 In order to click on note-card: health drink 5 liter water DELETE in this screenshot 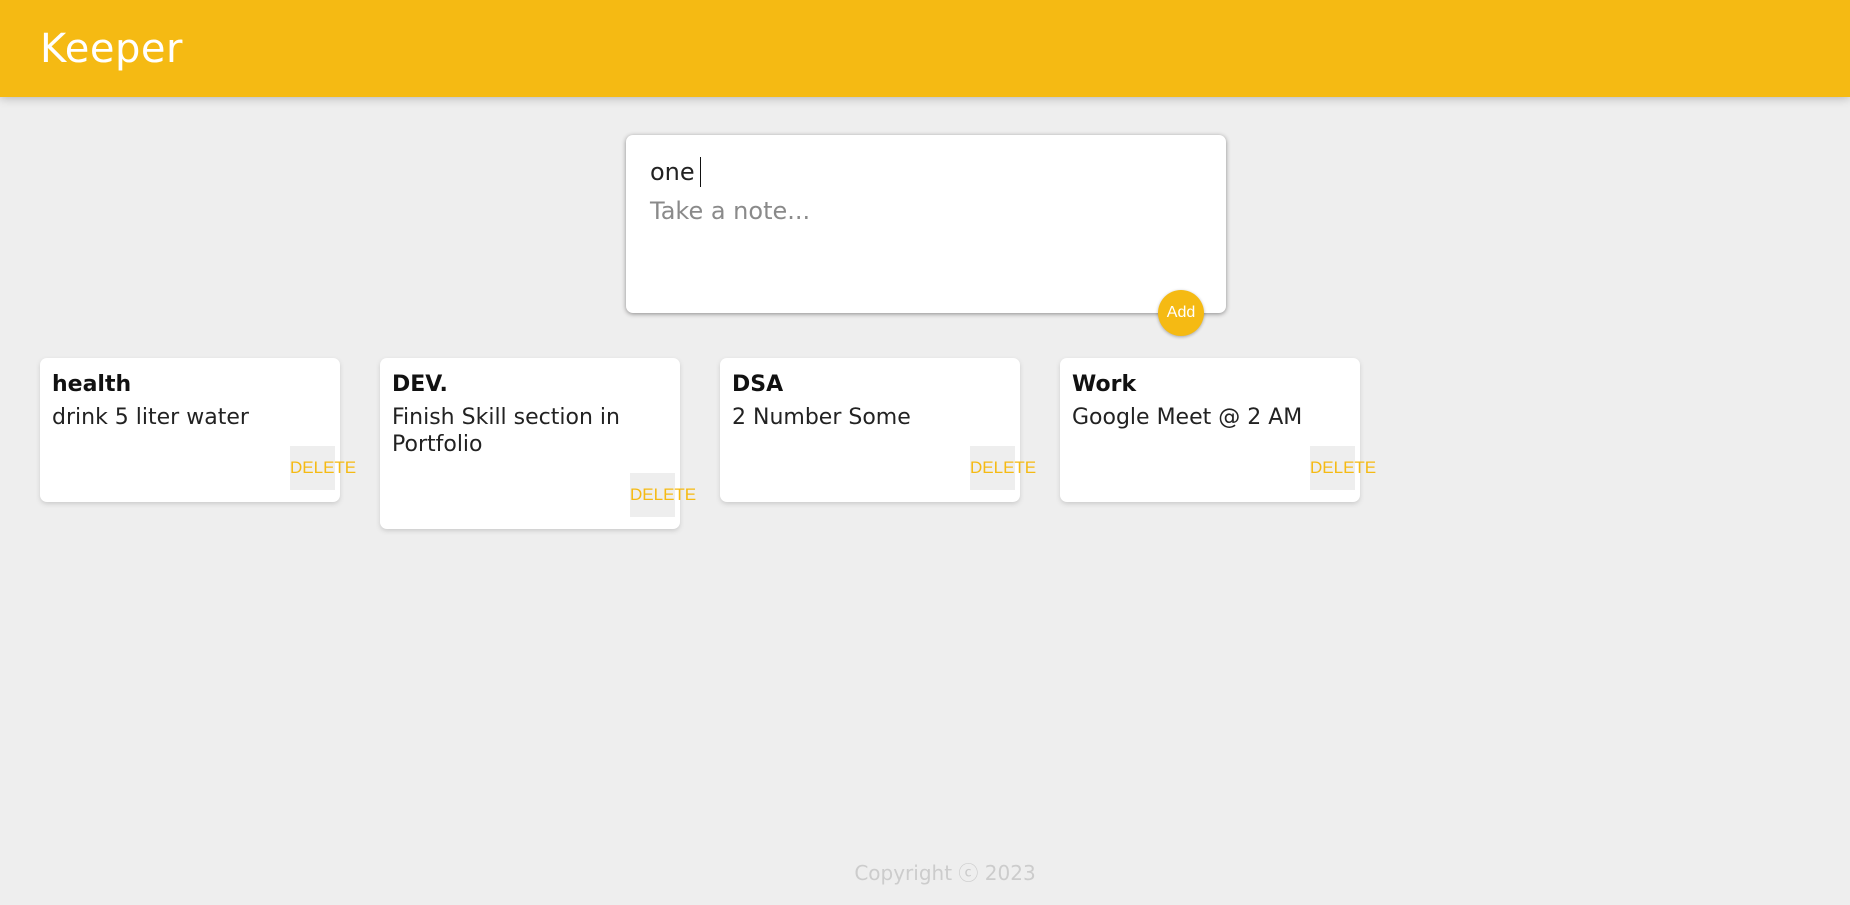, I will do `click(198, 430)`.